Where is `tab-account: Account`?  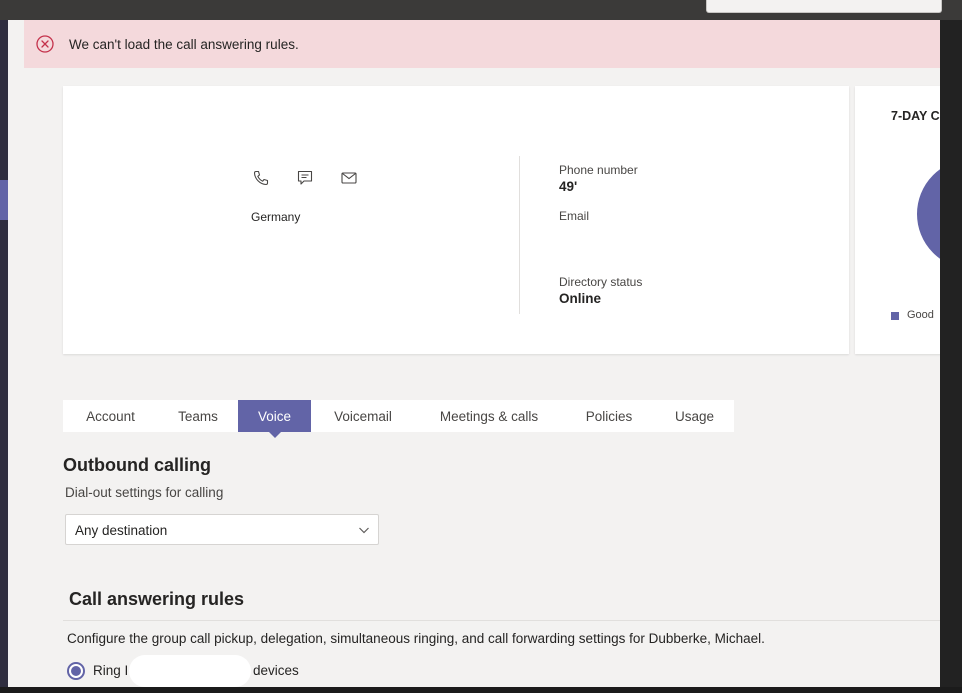
tab-account: Account is located at coordinates (110, 416).